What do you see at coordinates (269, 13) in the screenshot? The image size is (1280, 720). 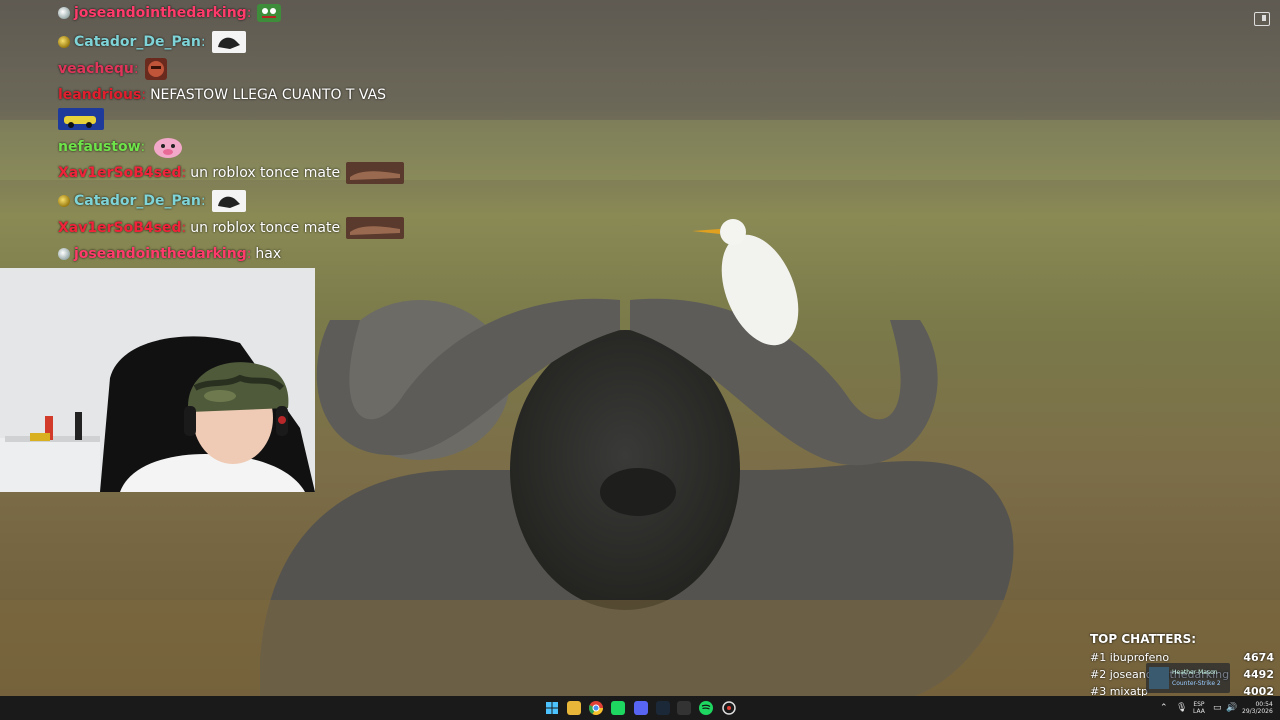 I see `frog-emote-icon` at bounding box center [269, 13].